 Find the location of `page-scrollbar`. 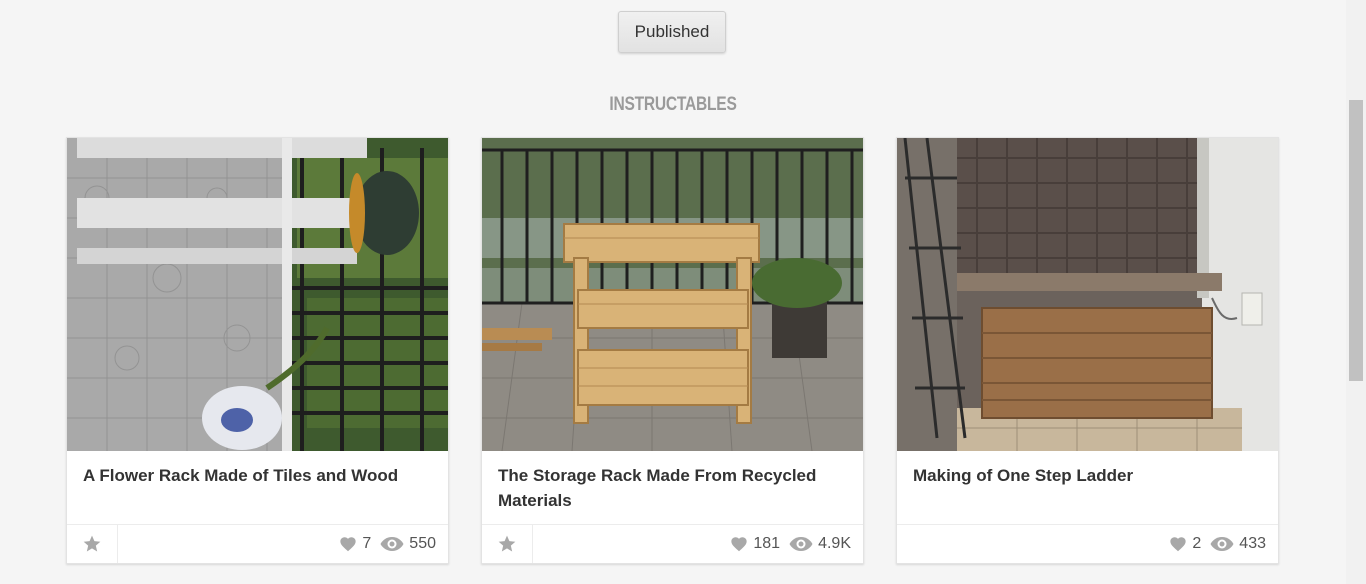

page-scrollbar is located at coordinates (1356, 292).